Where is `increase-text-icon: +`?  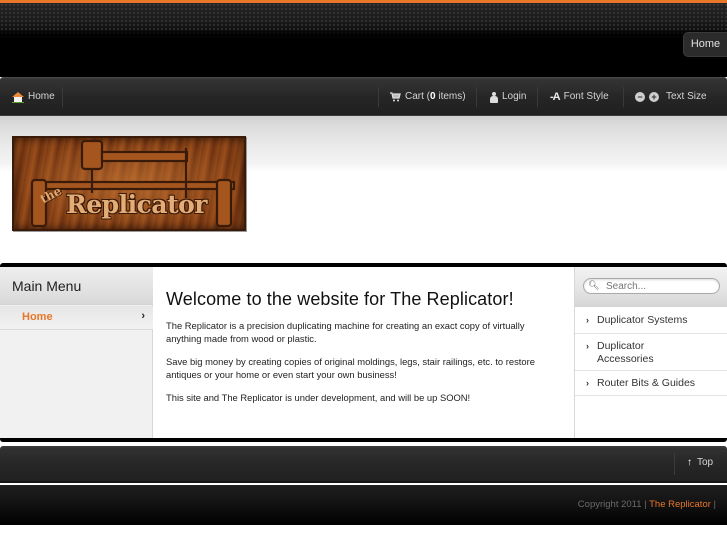
increase-text-icon: + is located at coordinates (654, 97).